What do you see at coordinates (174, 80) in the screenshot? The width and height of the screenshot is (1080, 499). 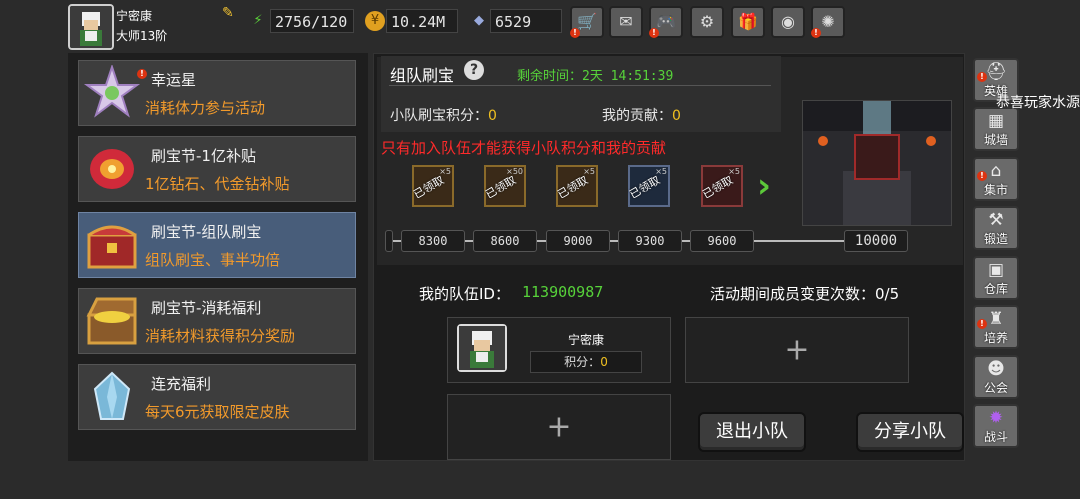 I see `event-title: 幸运星` at bounding box center [174, 80].